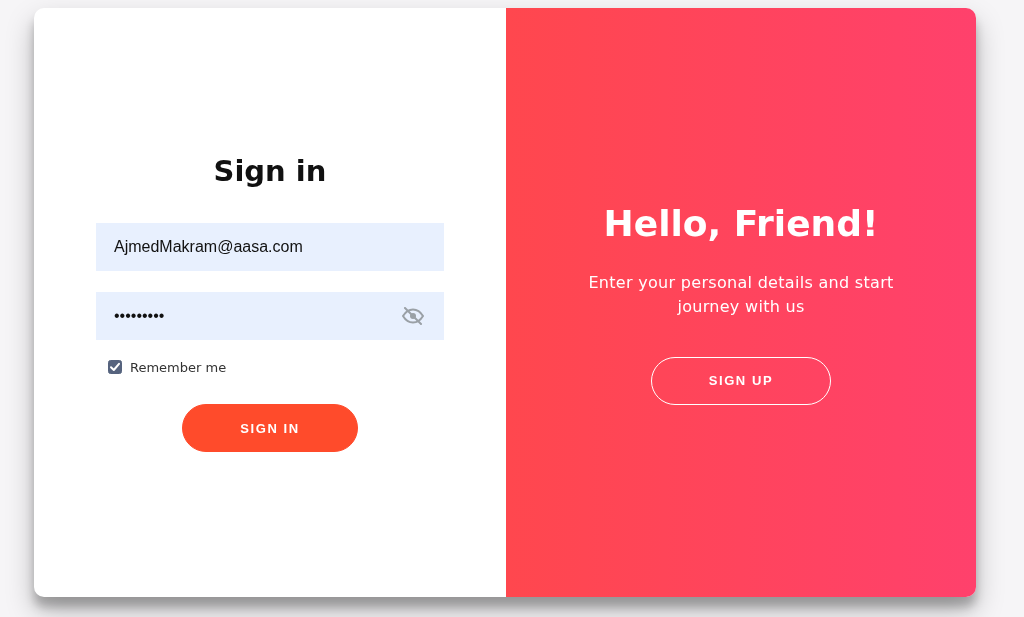 The height and width of the screenshot is (617, 1024). I want to click on password-field: •••••••••, so click(270, 316).